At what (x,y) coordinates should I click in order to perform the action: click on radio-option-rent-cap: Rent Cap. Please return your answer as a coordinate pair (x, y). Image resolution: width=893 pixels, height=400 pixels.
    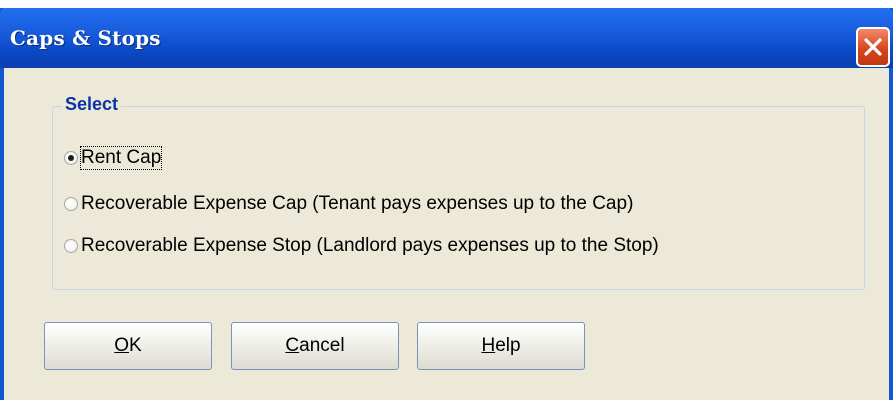
    Looking at the image, I should click on (113, 158).